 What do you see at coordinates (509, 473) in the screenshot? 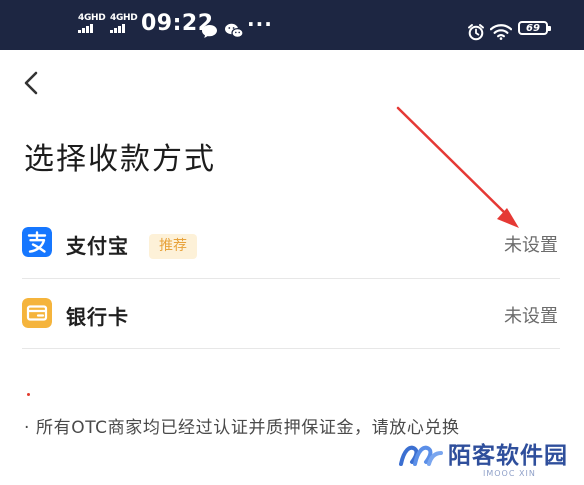
I see `watermark-subtitle: IMOOC XIN` at bounding box center [509, 473].